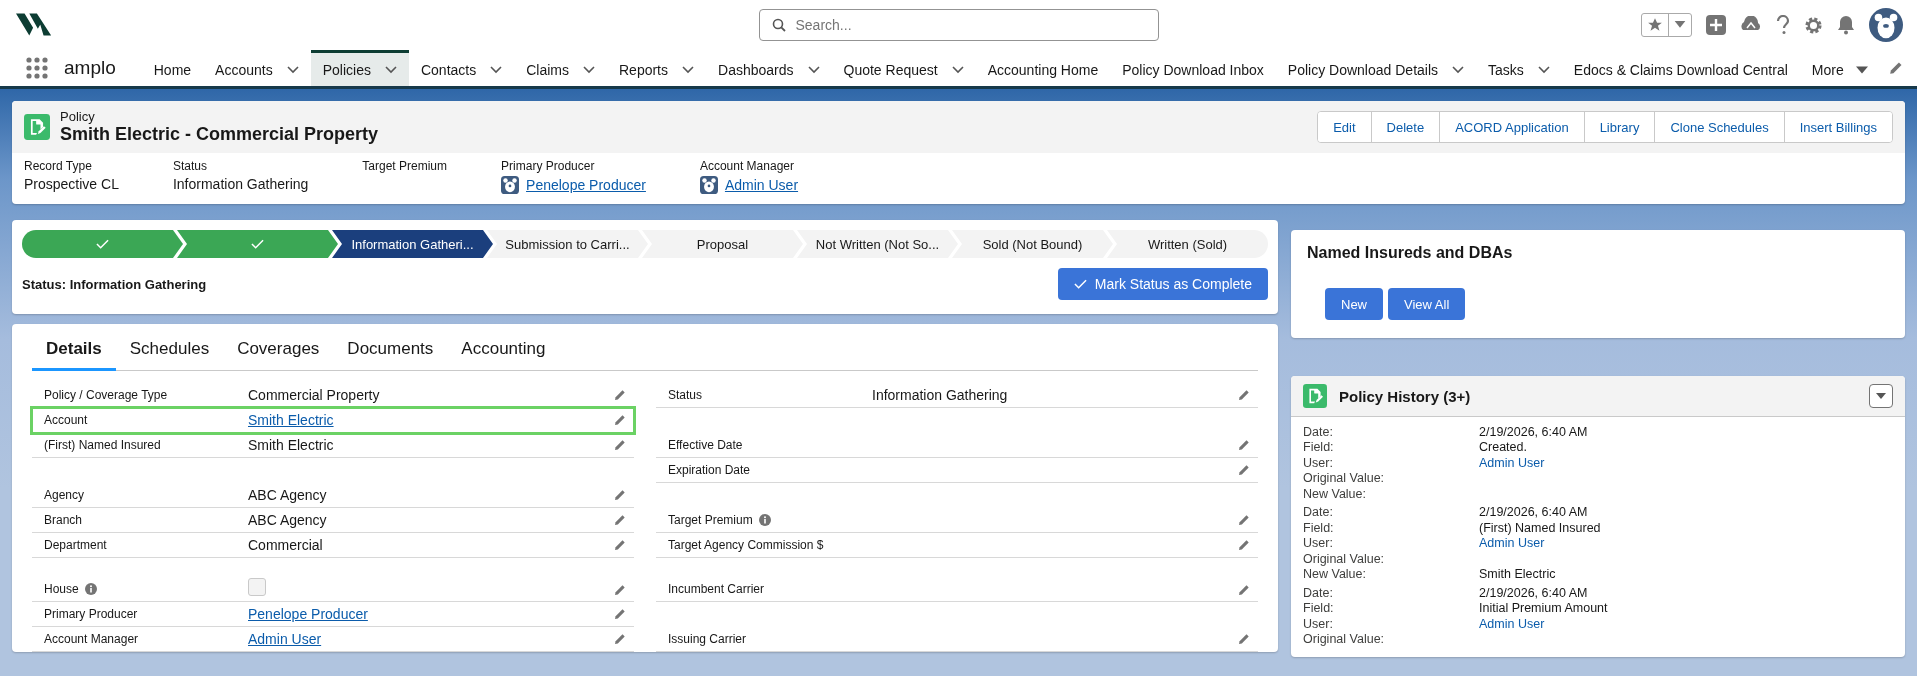  I want to click on field-label: Expiration Date, so click(709, 470).